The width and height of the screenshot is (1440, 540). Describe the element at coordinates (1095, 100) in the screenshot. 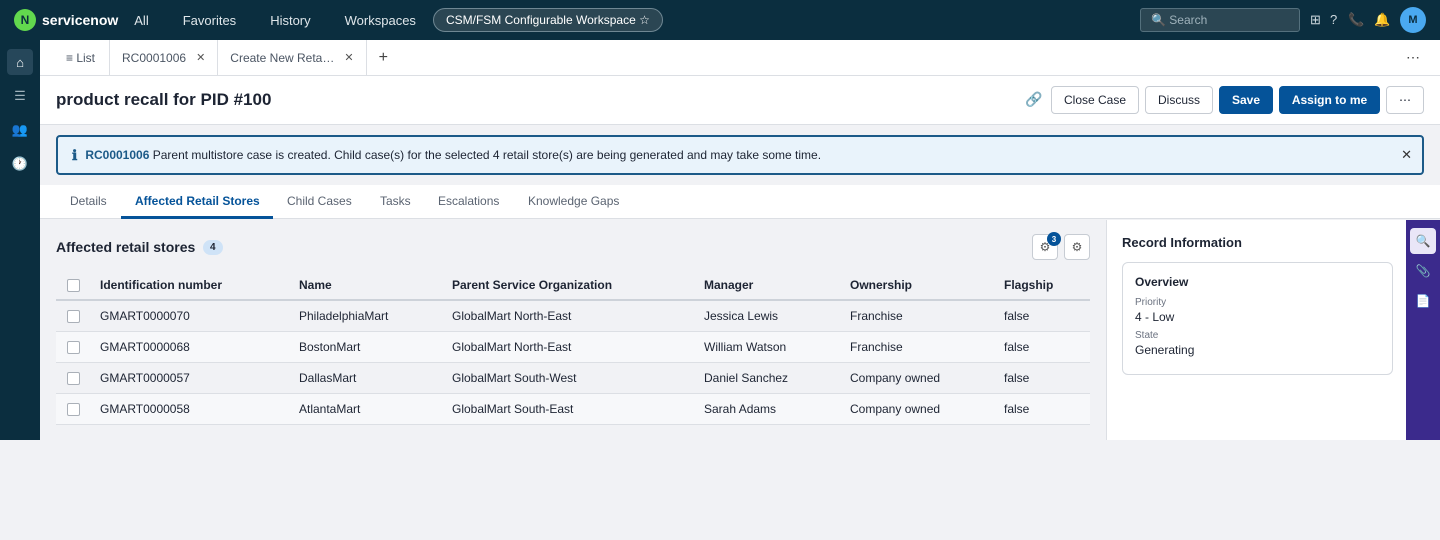

I see `close-case-button: Close Case` at that location.